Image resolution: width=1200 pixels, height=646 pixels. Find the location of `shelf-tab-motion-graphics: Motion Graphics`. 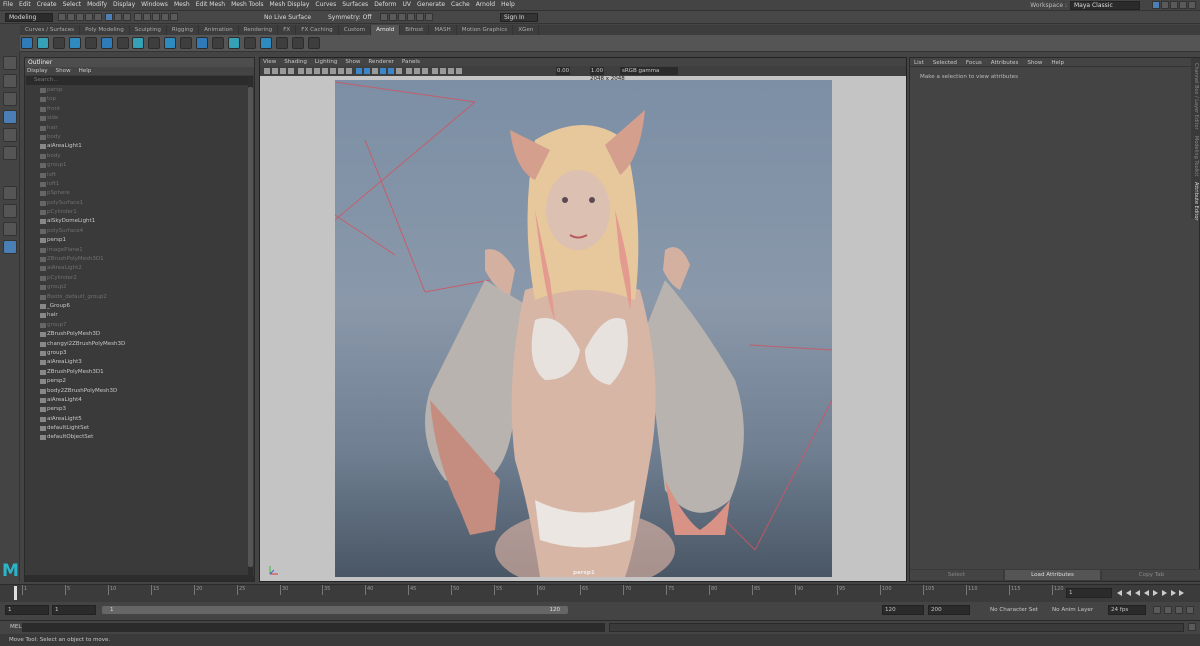

shelf-tab-motion-graphics: Motion Graphics is located at coordinates (485, 30).